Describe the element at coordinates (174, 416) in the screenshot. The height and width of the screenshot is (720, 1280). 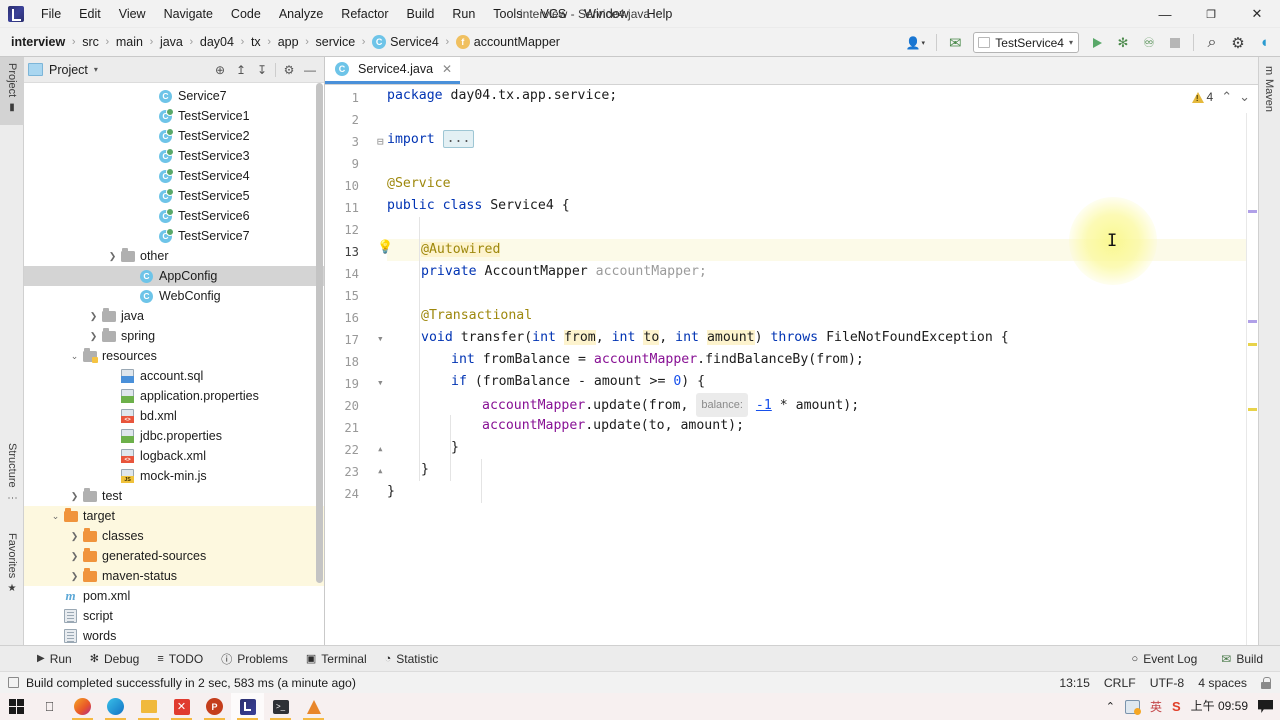
I see `tree-item-bd-xml: <> bd.xml` at that location.